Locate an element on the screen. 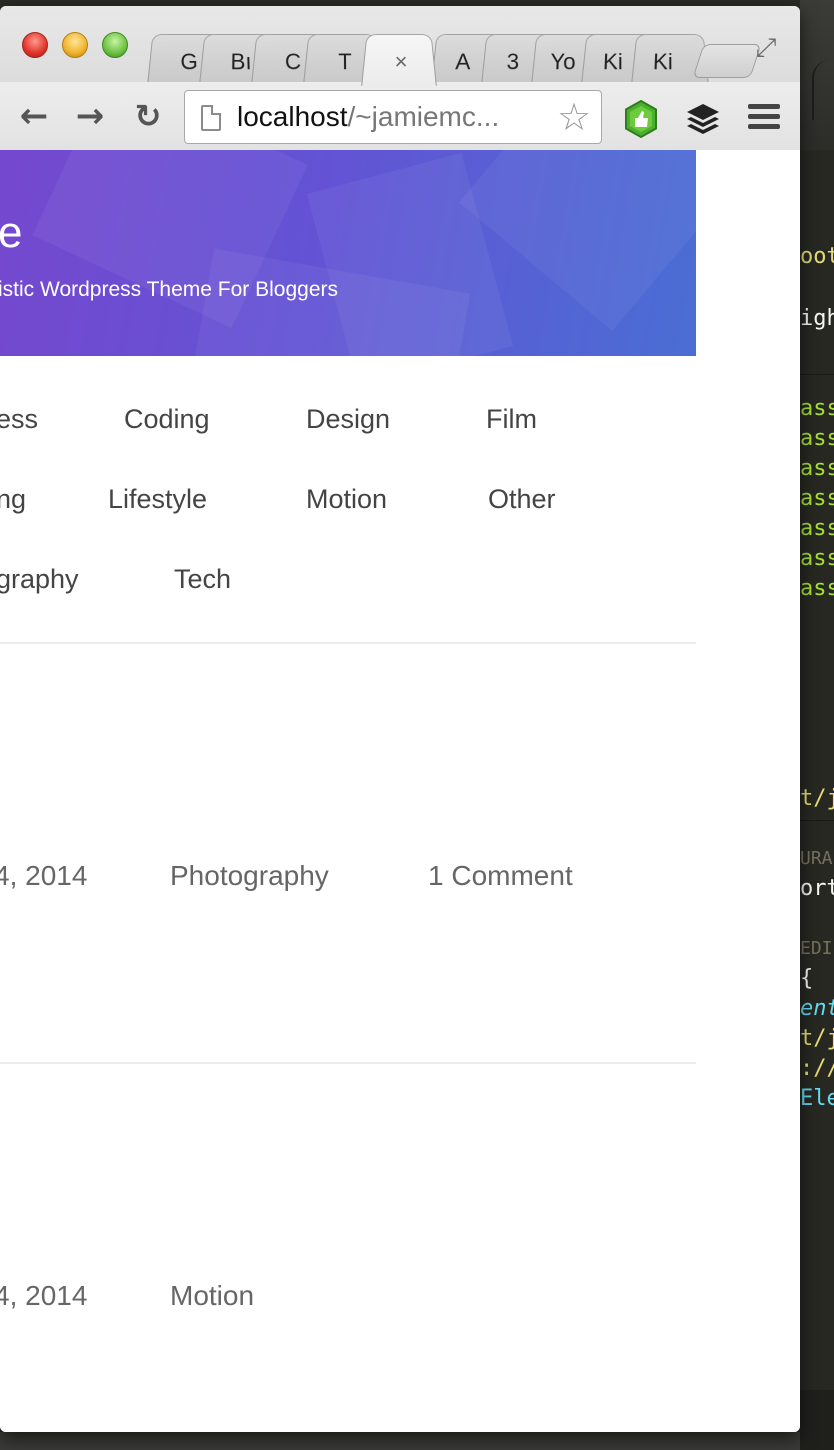 Image resolution: width=834 pixels, height=1450 pixels. forward-icon: → is located at coordinates (90, 116).